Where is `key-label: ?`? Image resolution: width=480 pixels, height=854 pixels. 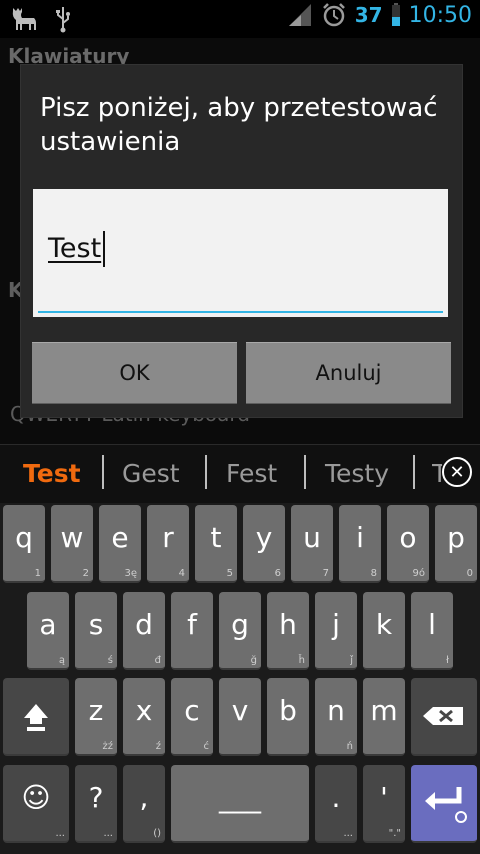 key-label: ? is located at coordinates (96, 797).